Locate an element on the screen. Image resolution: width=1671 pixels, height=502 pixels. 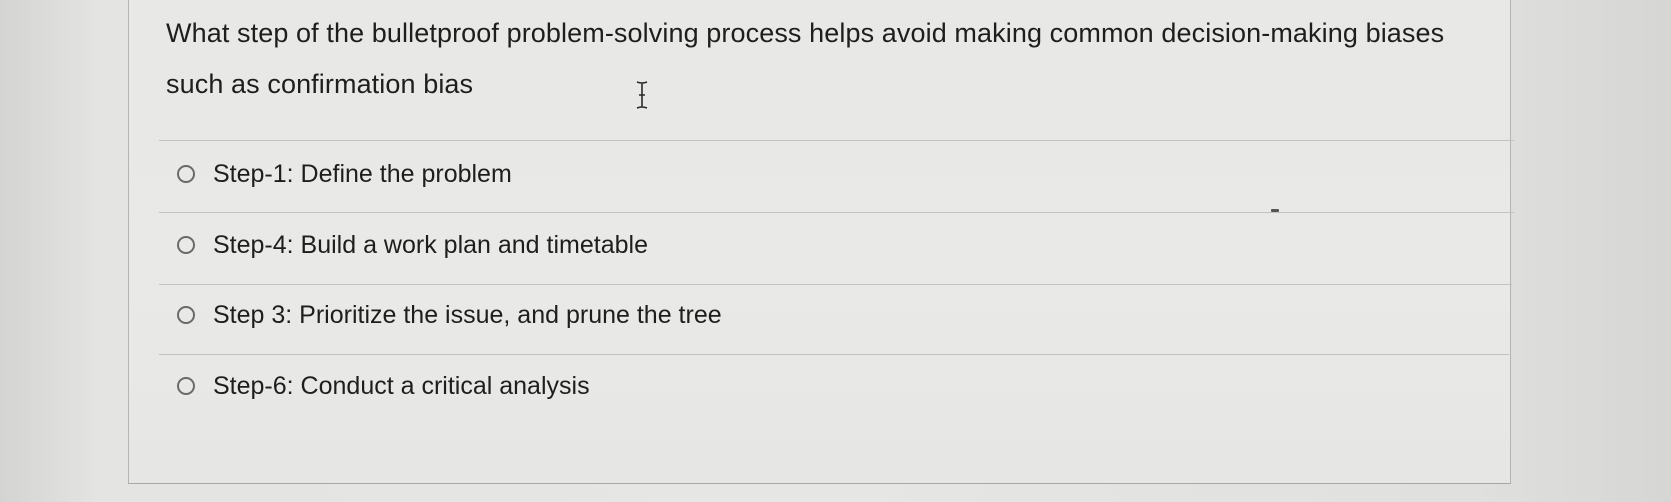
option-step-1: Step-1: Define the problem is located at coordinates (344, 174).